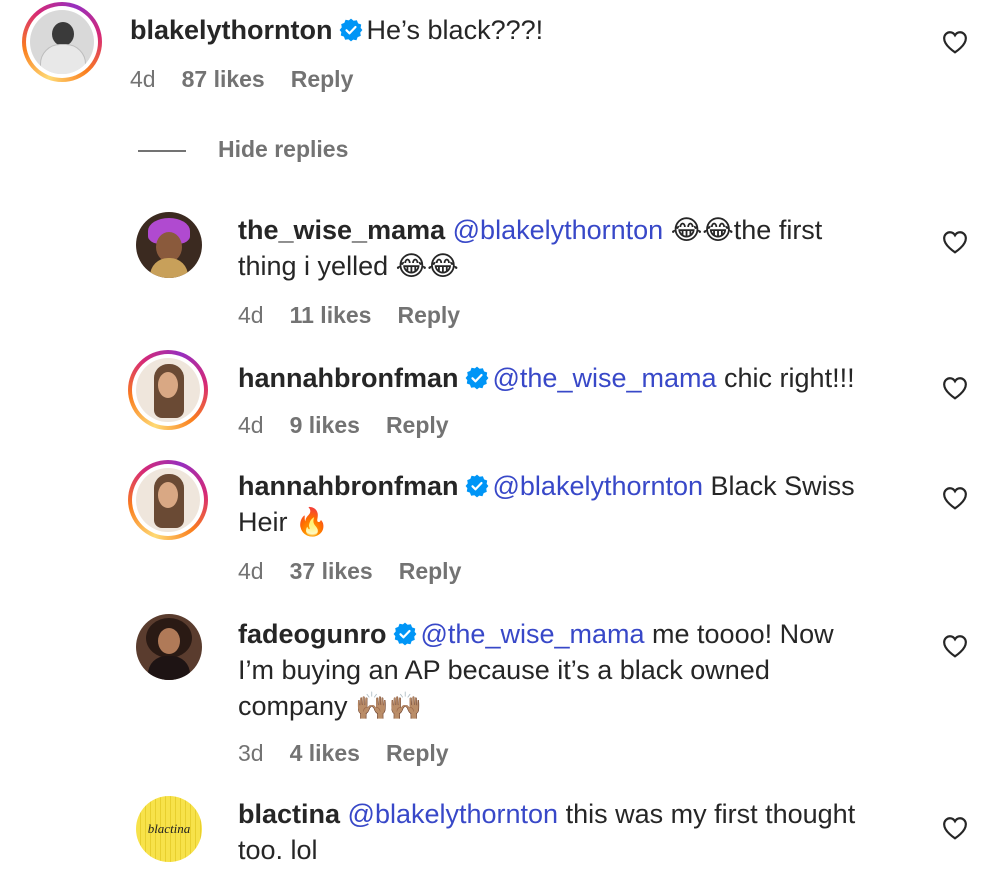  I want to click on comment-username: the_wise_mama, so click(341, 230).